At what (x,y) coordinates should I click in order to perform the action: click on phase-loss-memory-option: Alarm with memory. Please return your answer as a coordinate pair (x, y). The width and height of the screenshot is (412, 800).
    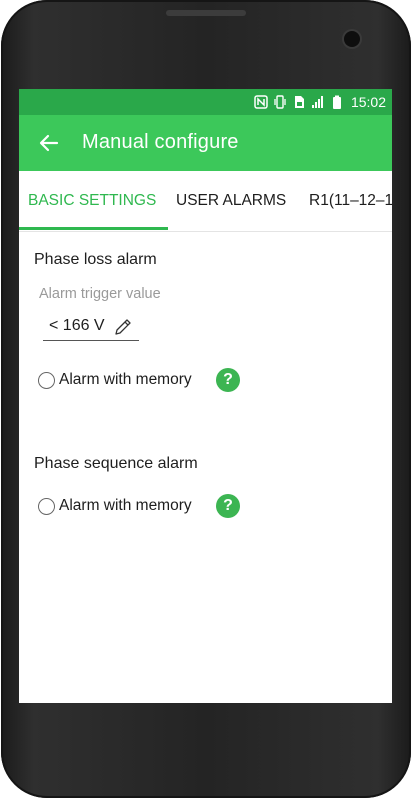
    Looking at the image, I should click on (115, 380).